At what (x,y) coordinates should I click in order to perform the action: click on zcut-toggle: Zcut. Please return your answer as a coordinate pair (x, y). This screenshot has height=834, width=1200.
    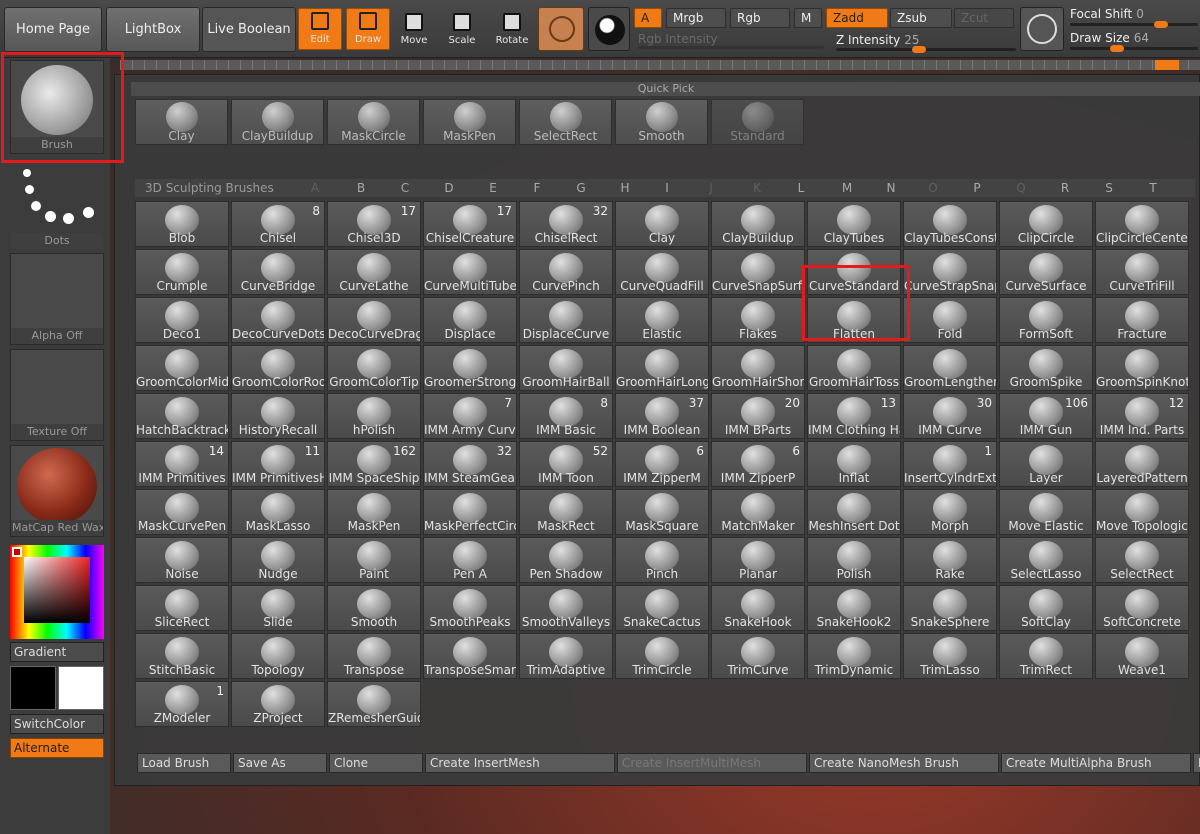
    Looking at the image, I should click on (984, 18).